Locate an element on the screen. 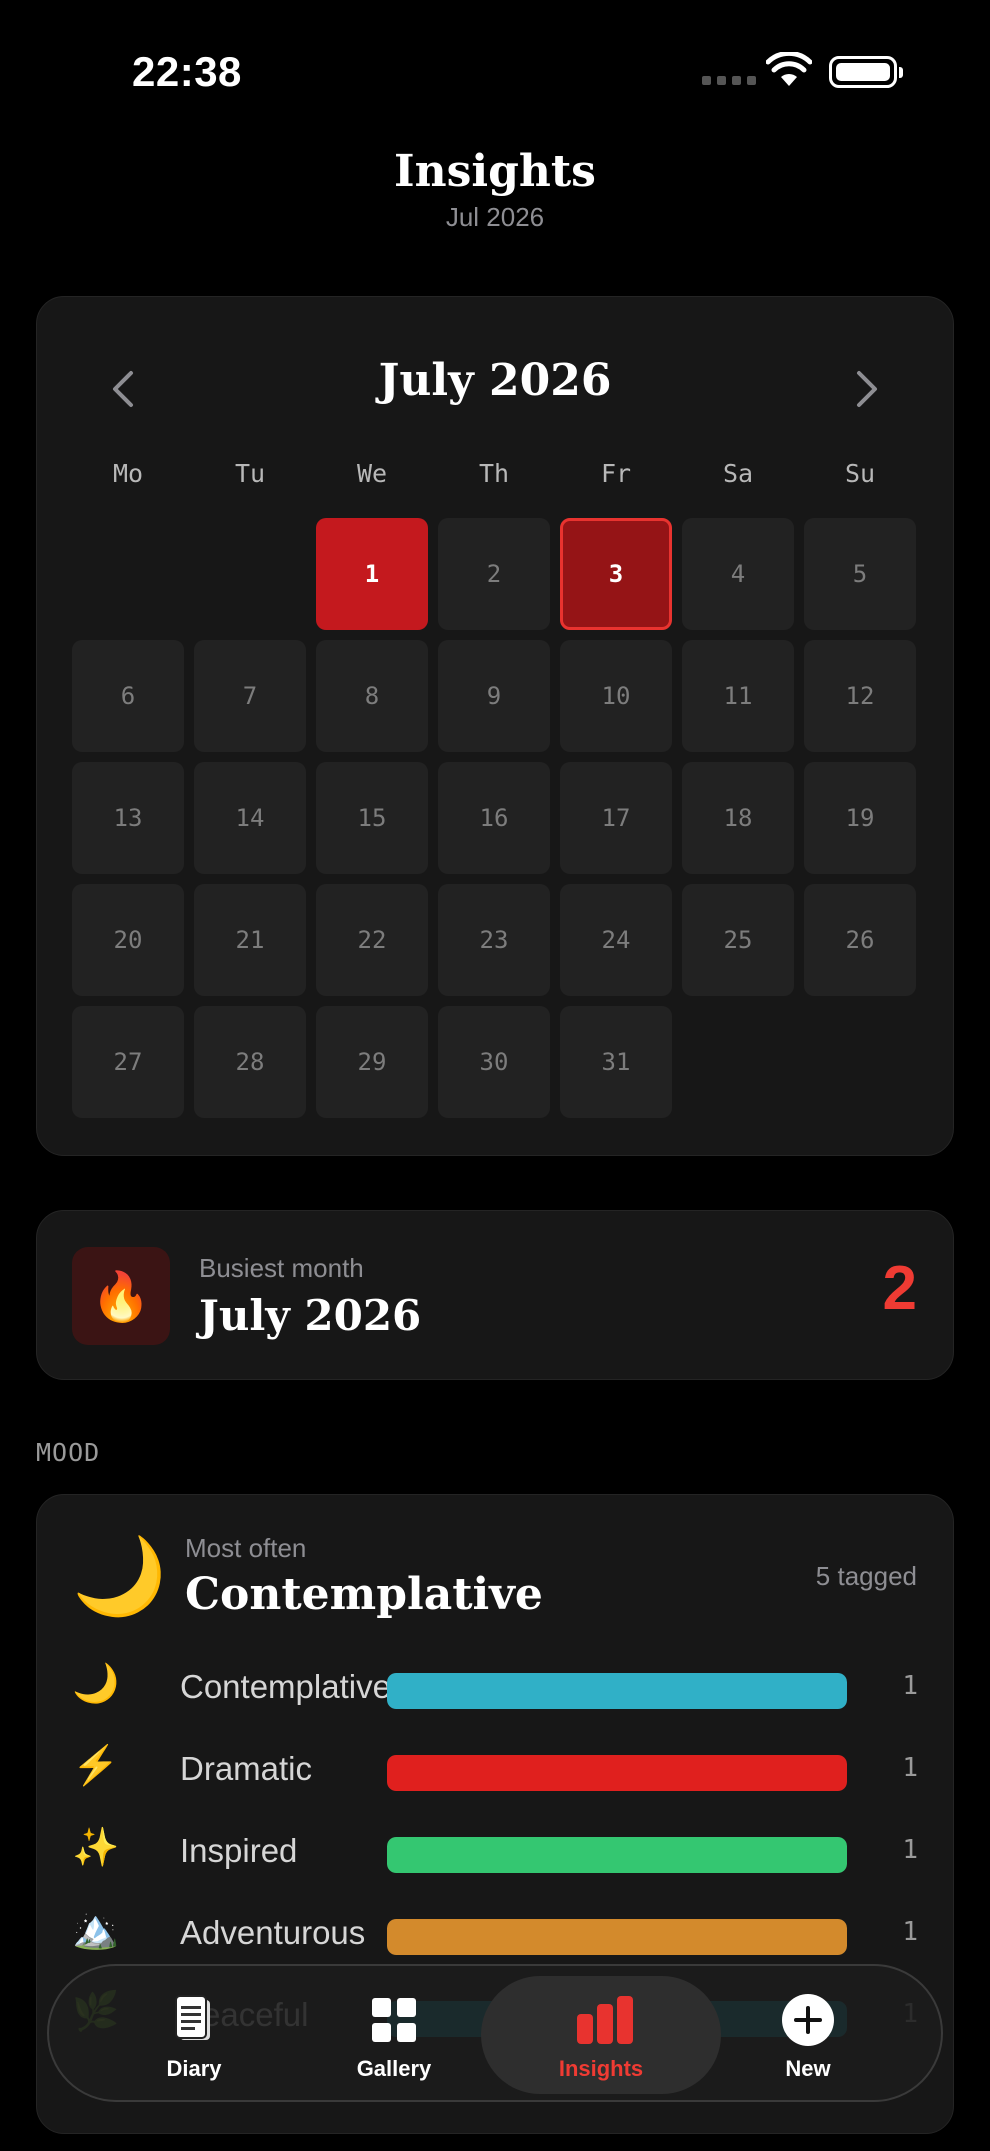 Image resolution: width=990 pixels, height=2151 pixels. calendar-day: 27 is located at coordinates (128, 1062).